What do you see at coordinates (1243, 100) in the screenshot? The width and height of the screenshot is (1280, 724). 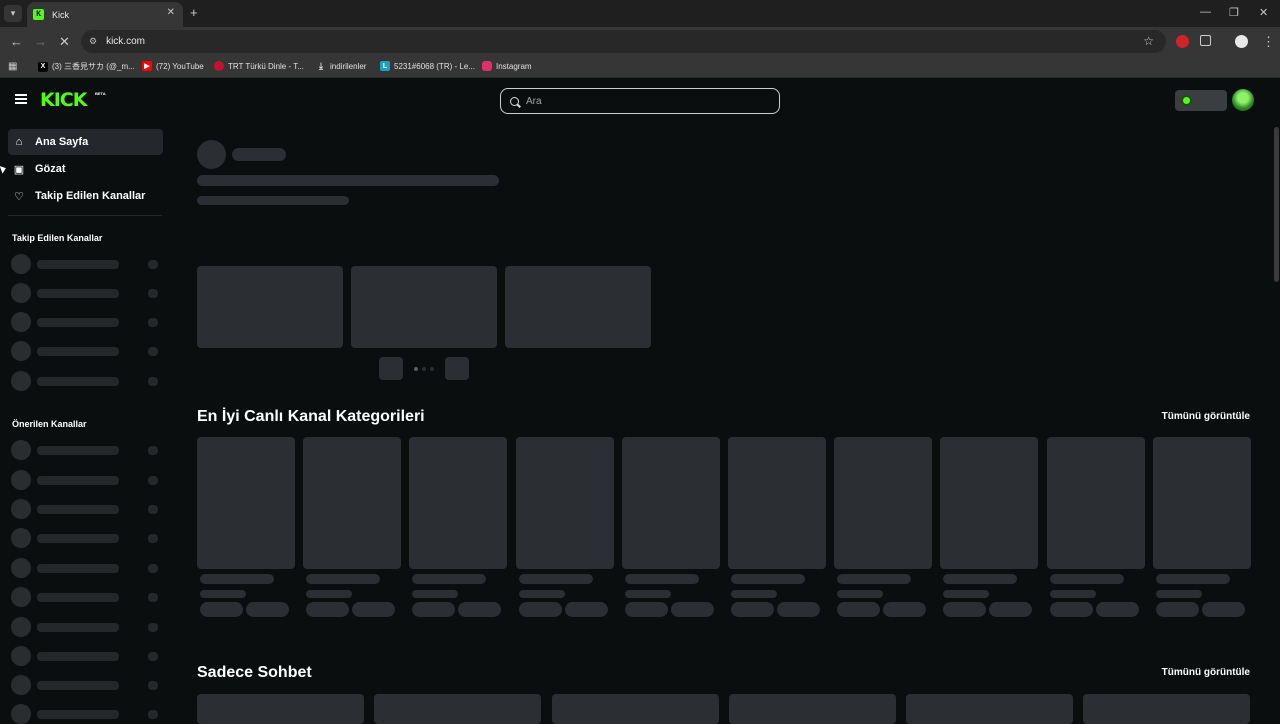 I see `user-avatar` at bounding box center [1243, 100].